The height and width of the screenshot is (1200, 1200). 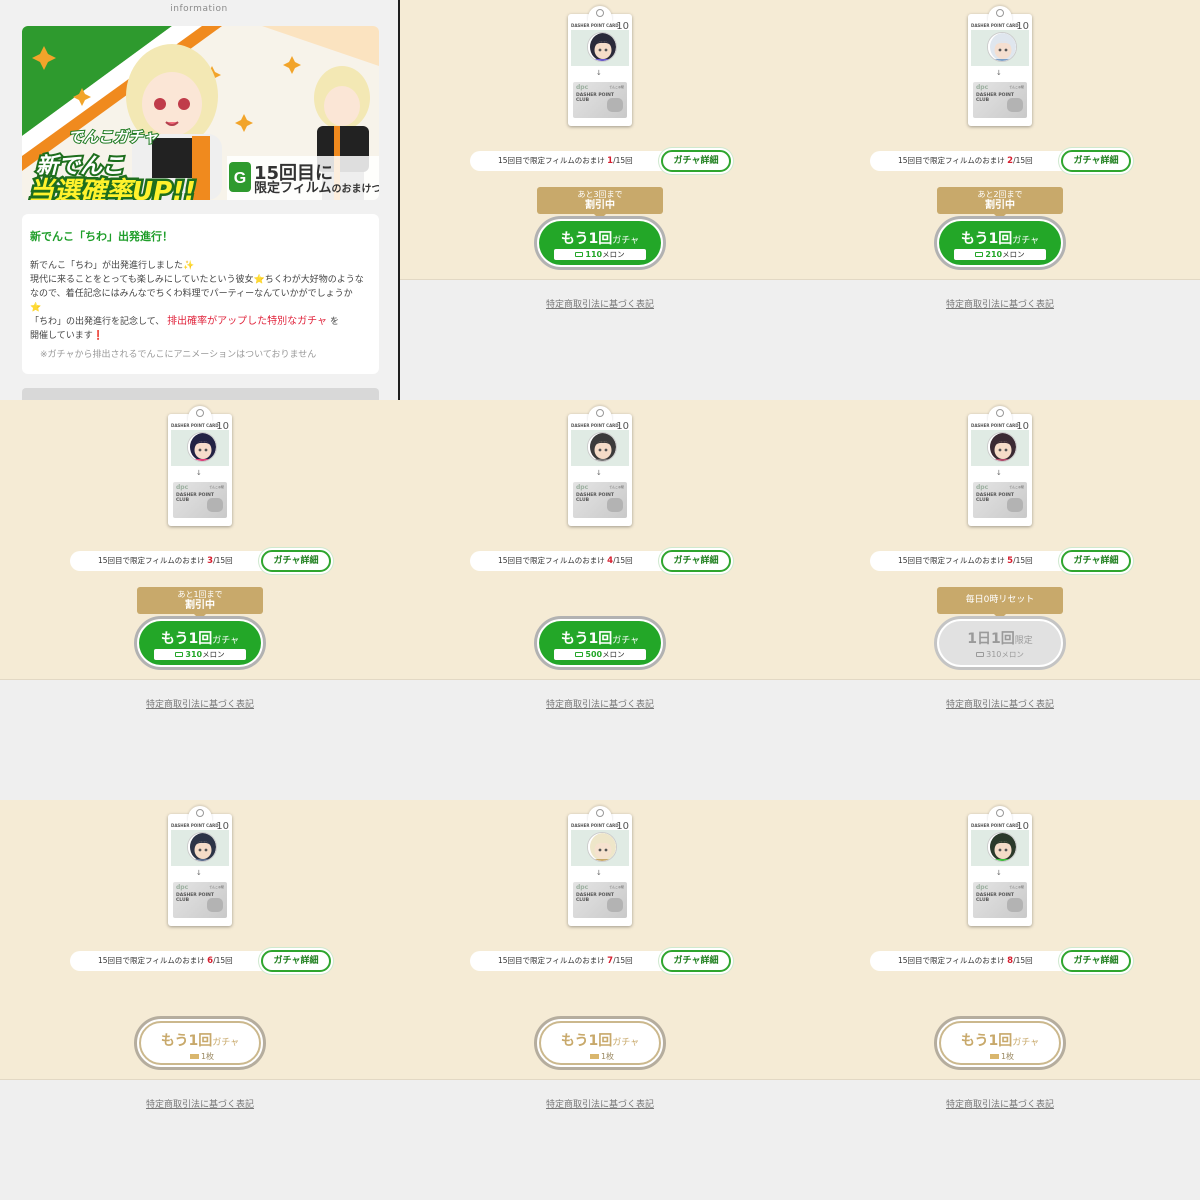 What do you see at coordinates (199, 9) in the screenshot?
I see `information-title: information` at bounding box center [199, 9].